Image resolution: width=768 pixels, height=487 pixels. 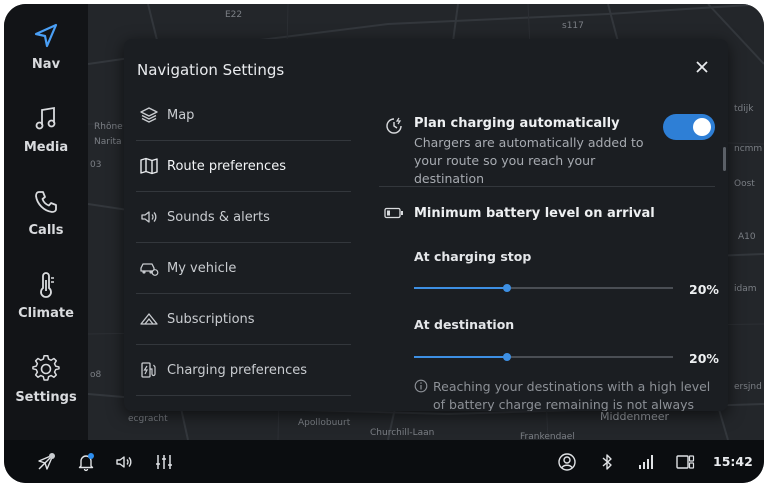 What do you see at coordinates (243, 268) in the screenshot?
I see `menu-item-my-vehicle: My vehicle` at bounding box center [243, 268].